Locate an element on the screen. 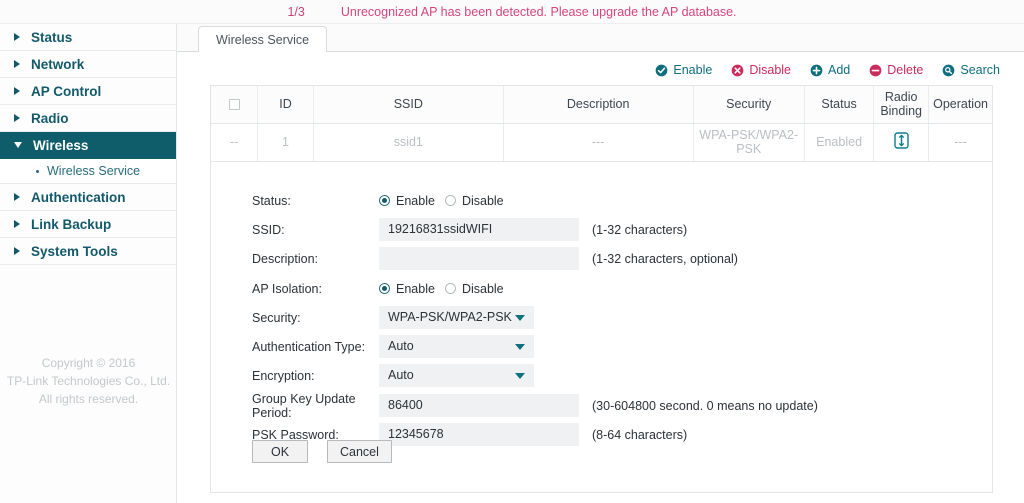 The height and width of the screenshot is (503, 1024). ssid-label: SSID: is located at coordinates (268, 229).